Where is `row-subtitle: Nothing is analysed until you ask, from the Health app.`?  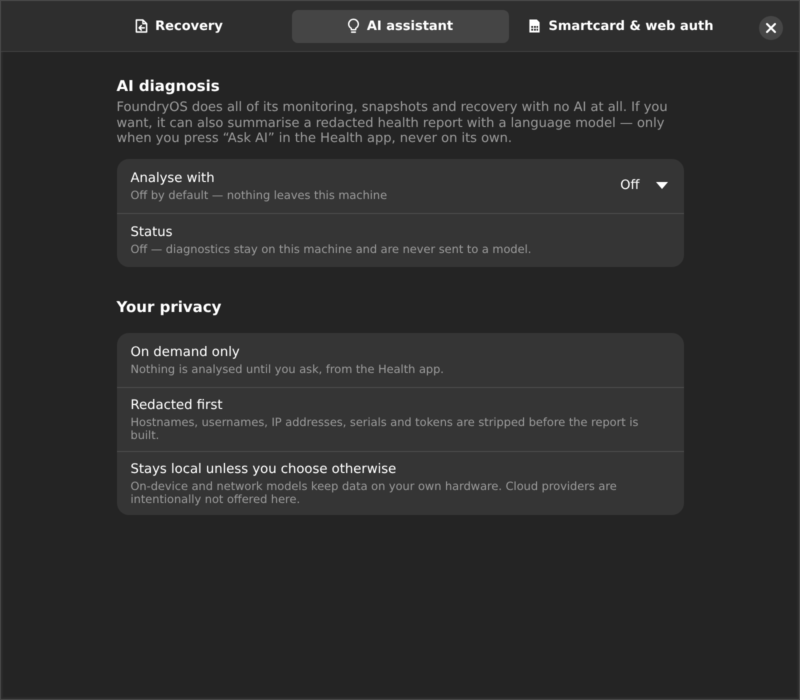 row-subtitle: Nothing is analysed until you ask, from the Health app. is located at coordinates (287, 369).